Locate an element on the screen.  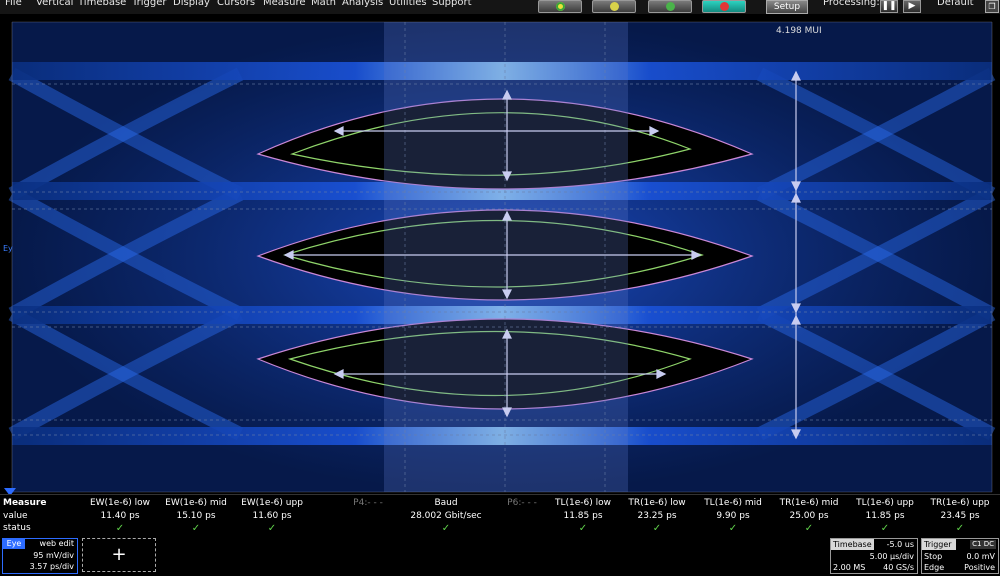
measure-param-name: TR(1e-6) low is located at coordinates (656, 503).